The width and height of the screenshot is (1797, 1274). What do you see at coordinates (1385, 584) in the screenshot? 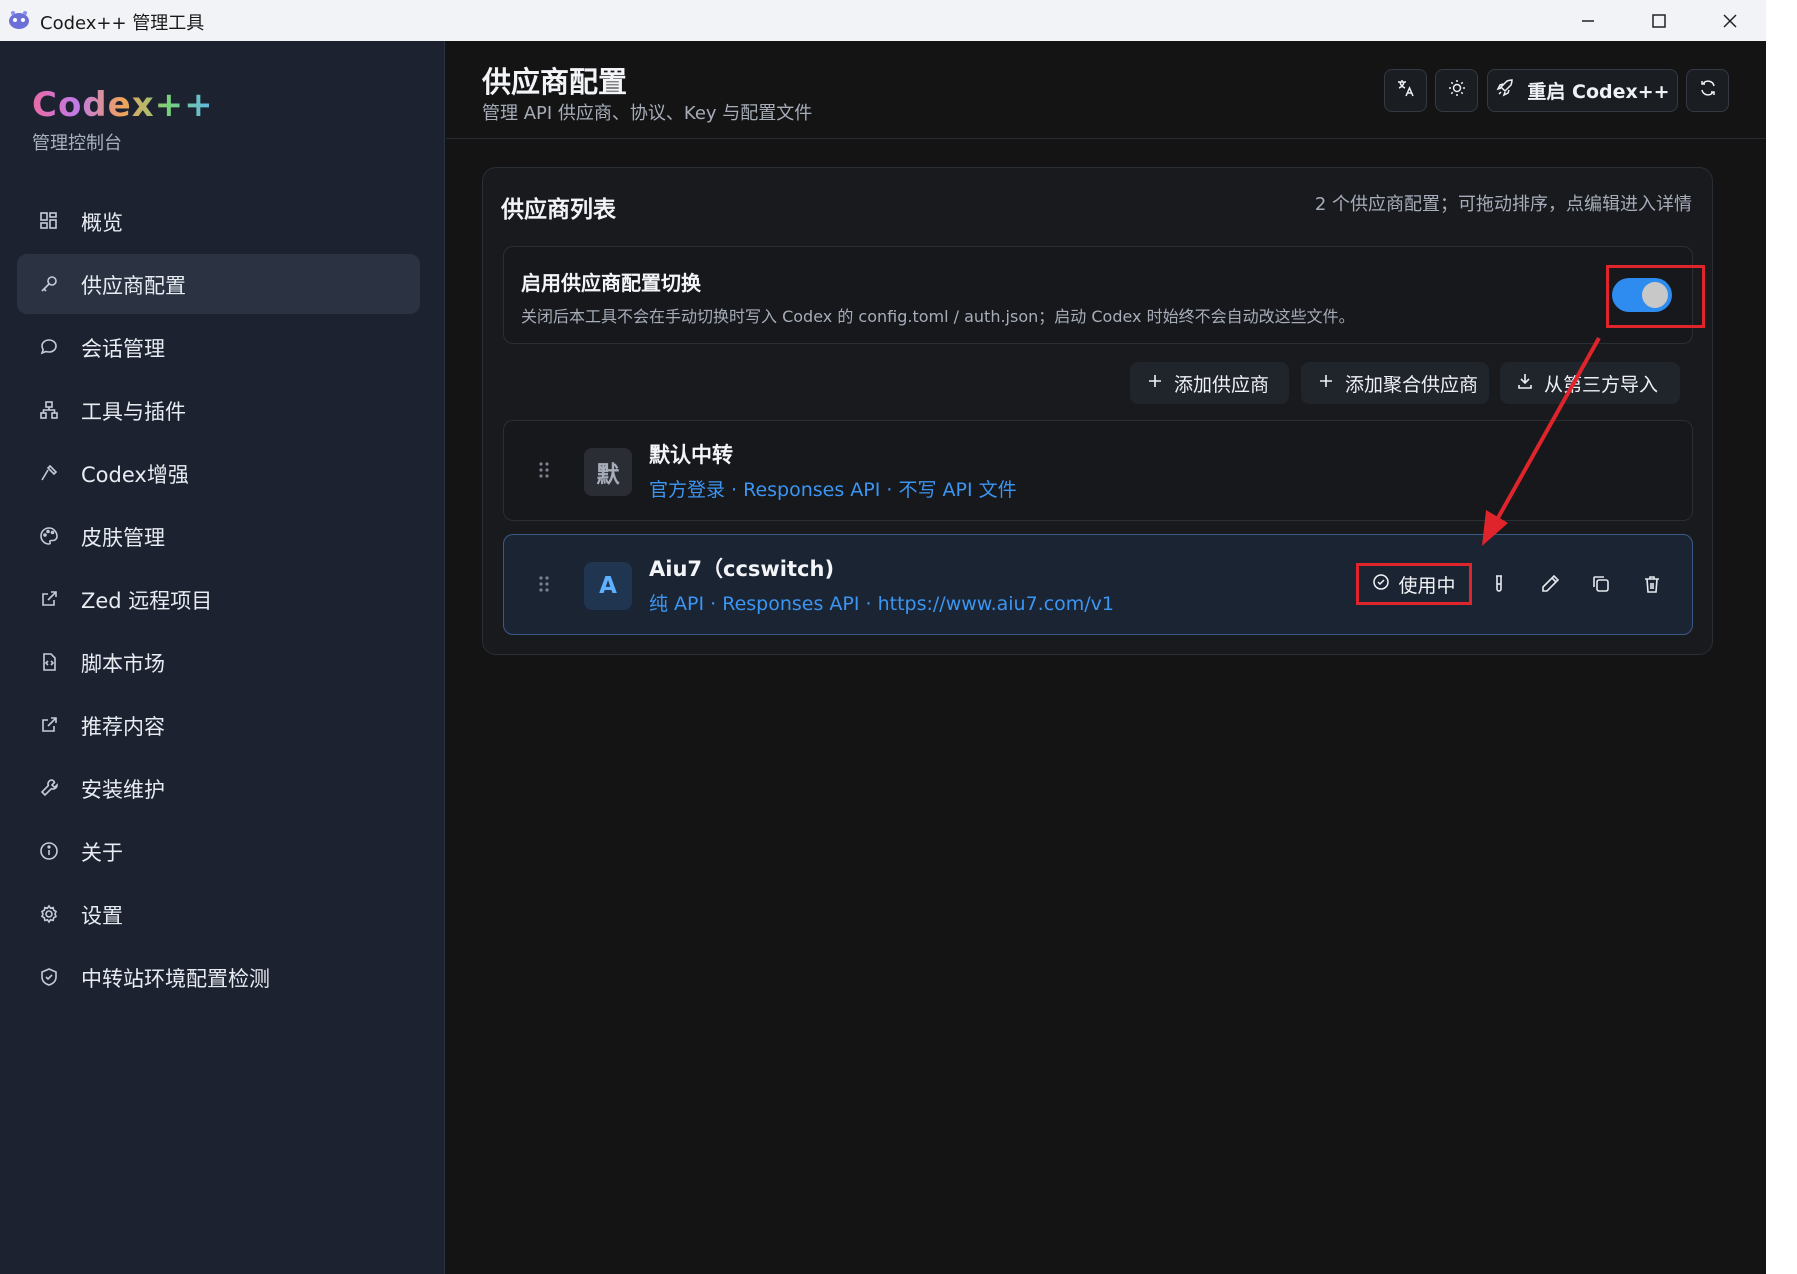
I see `check-circle-icon` at bounding box center [1385, 584].